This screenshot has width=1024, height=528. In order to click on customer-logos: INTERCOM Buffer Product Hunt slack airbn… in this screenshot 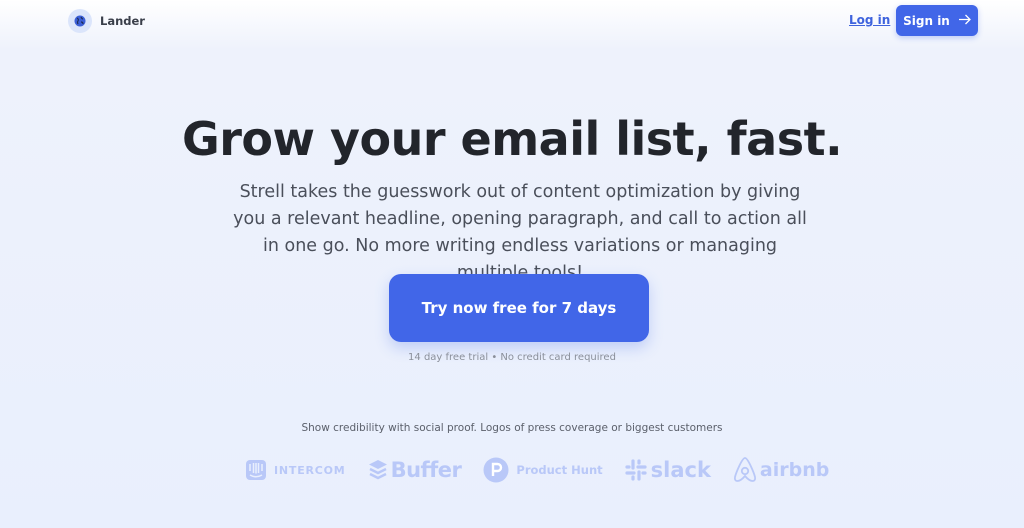, I will do `click(548, 470)`.